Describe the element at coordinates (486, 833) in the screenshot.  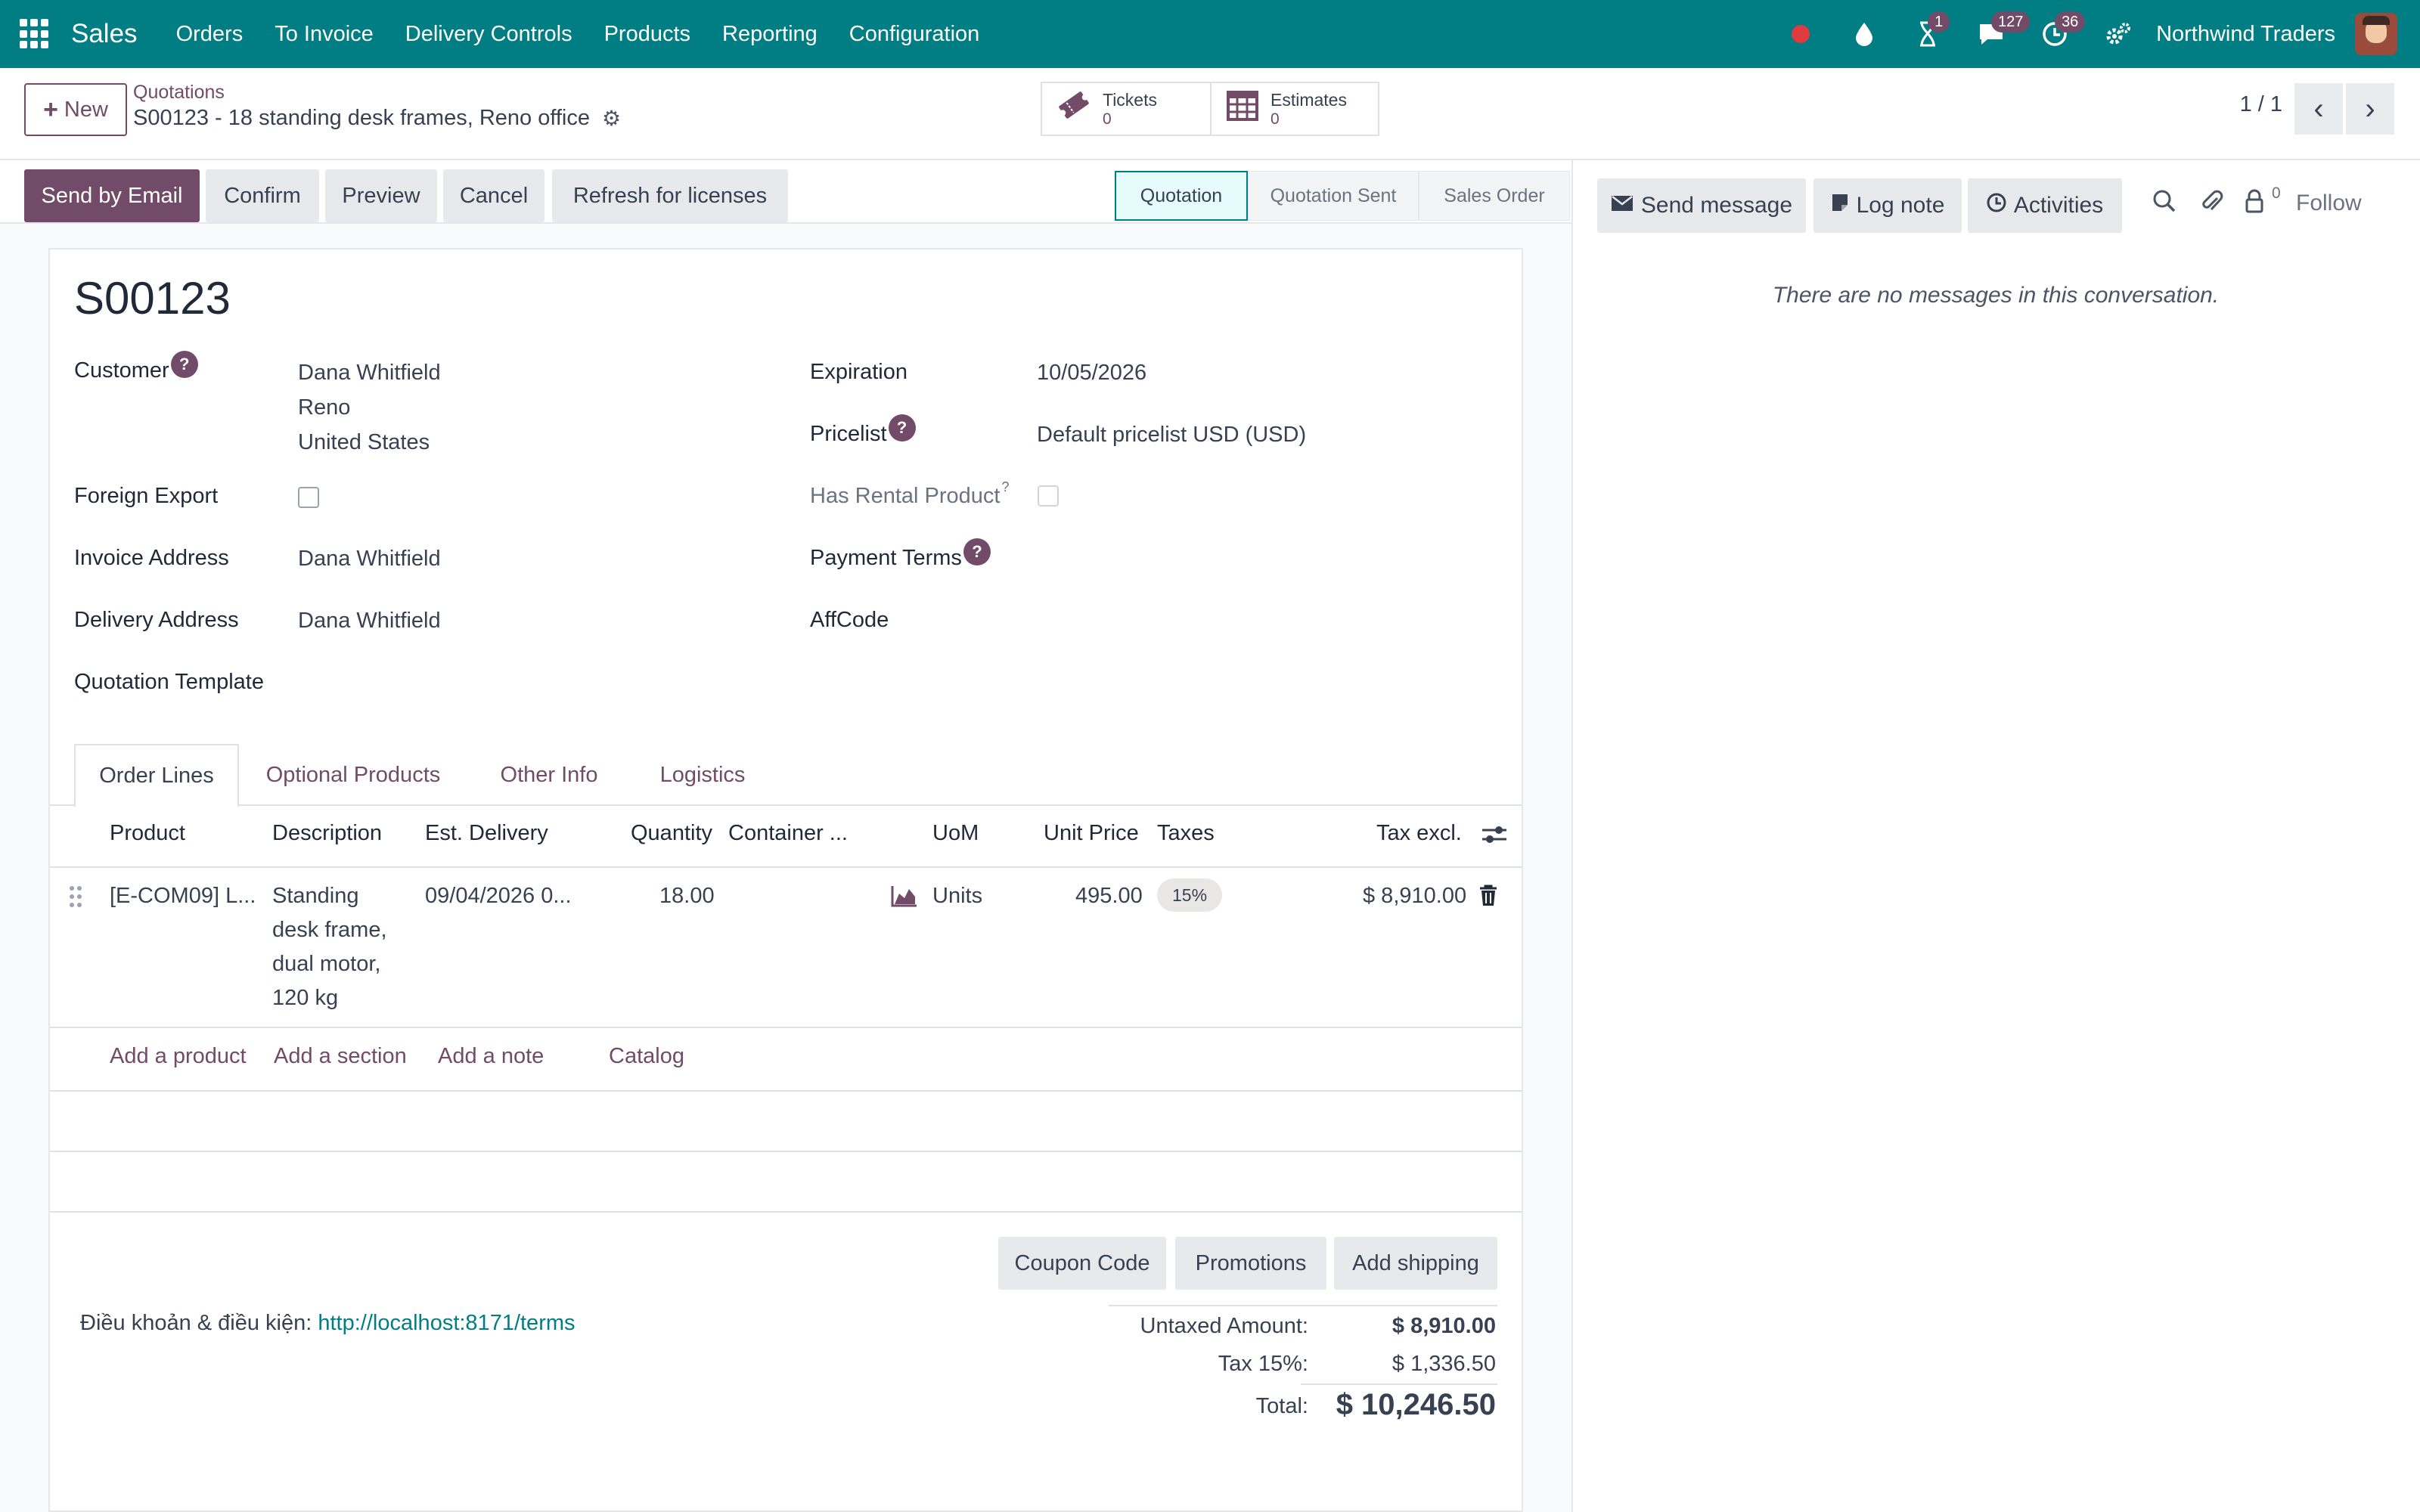
I see `column-est-delivery: Est. Delivery` at that location.